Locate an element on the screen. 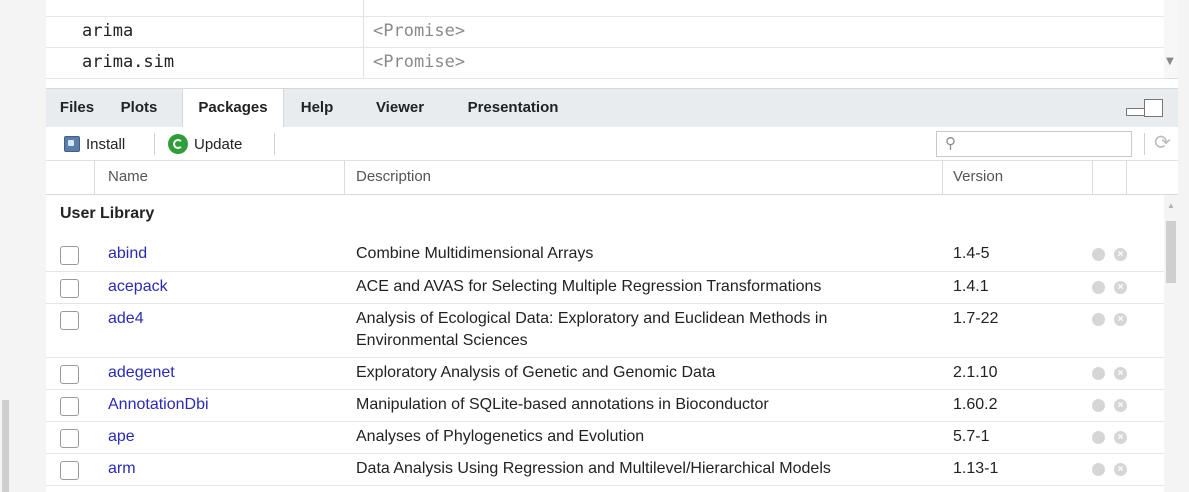  env-row: arima.sim <Promise> is located at coordinates (606, 63).